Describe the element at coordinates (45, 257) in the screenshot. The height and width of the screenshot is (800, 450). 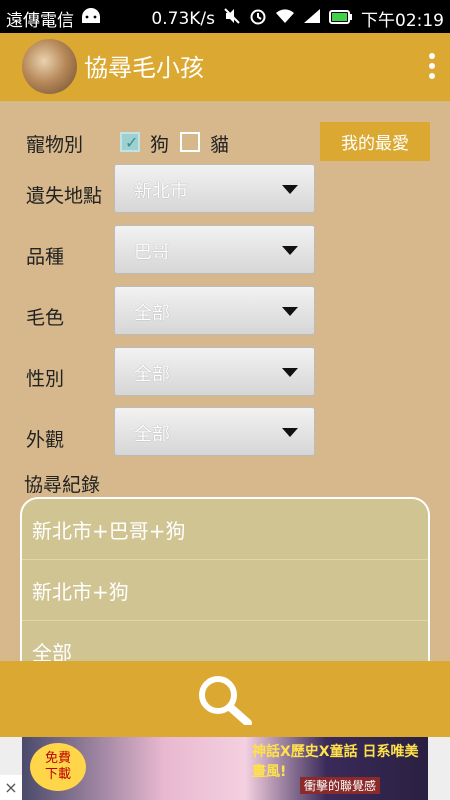
I see `breed-label: 品種` at that location.